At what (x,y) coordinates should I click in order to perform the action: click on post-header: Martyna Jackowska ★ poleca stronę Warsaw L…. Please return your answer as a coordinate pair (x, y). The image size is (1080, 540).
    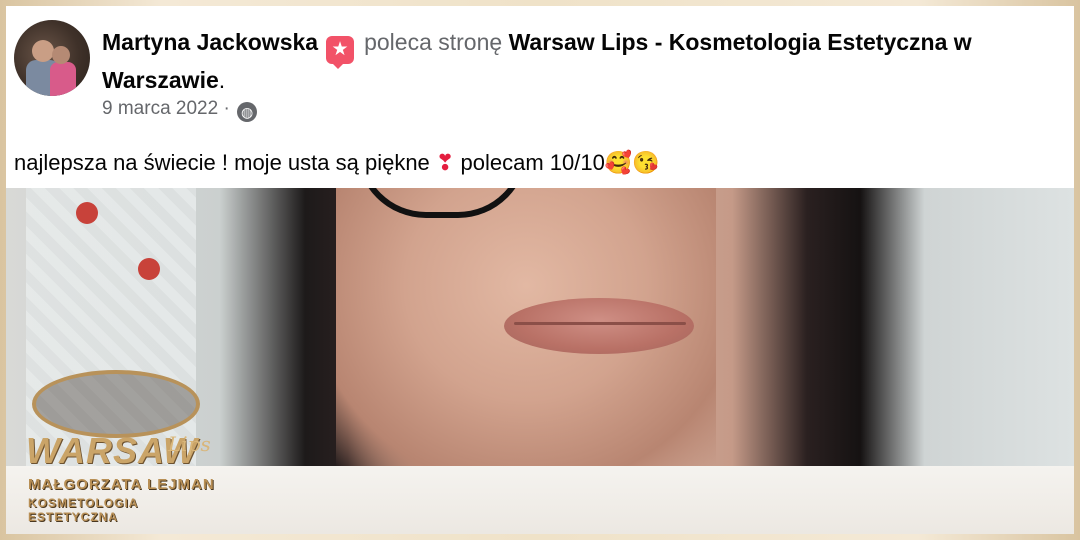
    Looking at the image, I should click on (577, 61).